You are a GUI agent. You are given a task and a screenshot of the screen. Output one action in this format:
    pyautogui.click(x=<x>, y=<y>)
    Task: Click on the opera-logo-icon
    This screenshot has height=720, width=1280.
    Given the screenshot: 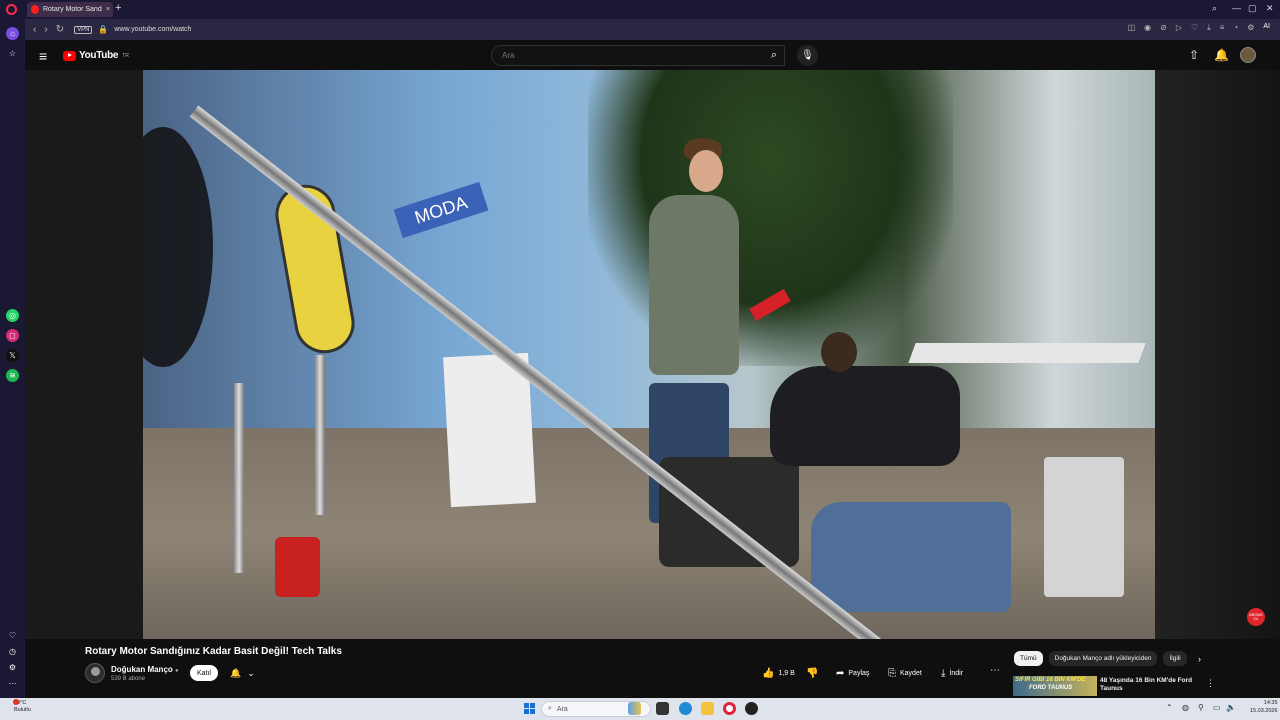 What is the action you would take?
    pyautogui.click(x=11, y=9)
    